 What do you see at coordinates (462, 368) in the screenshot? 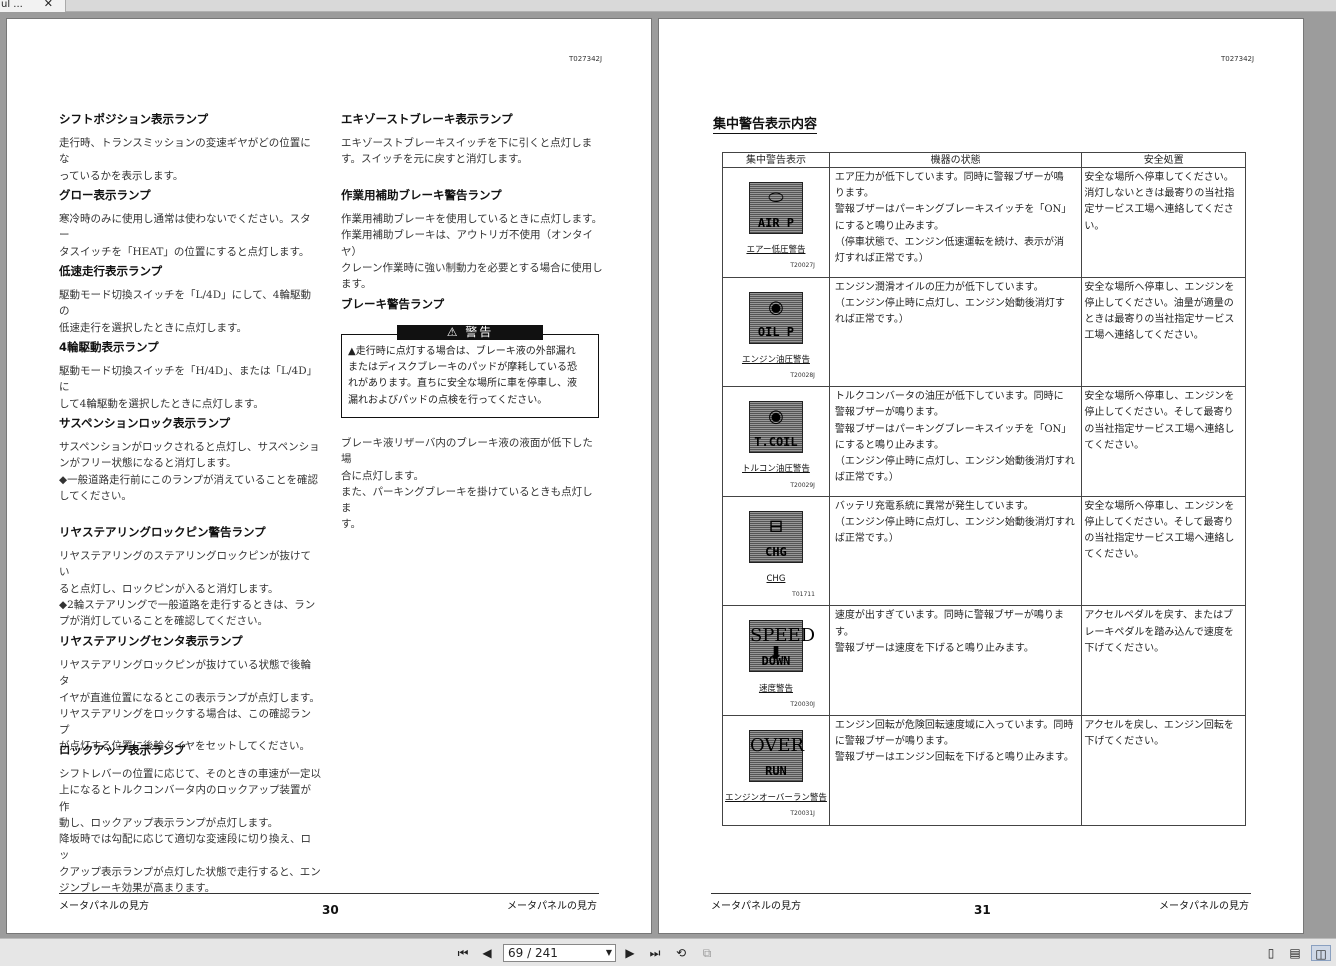
I see `warning-line-text: またはディスクブレーキのパッドが摩耗している恐` at bounding box center [462, 368].